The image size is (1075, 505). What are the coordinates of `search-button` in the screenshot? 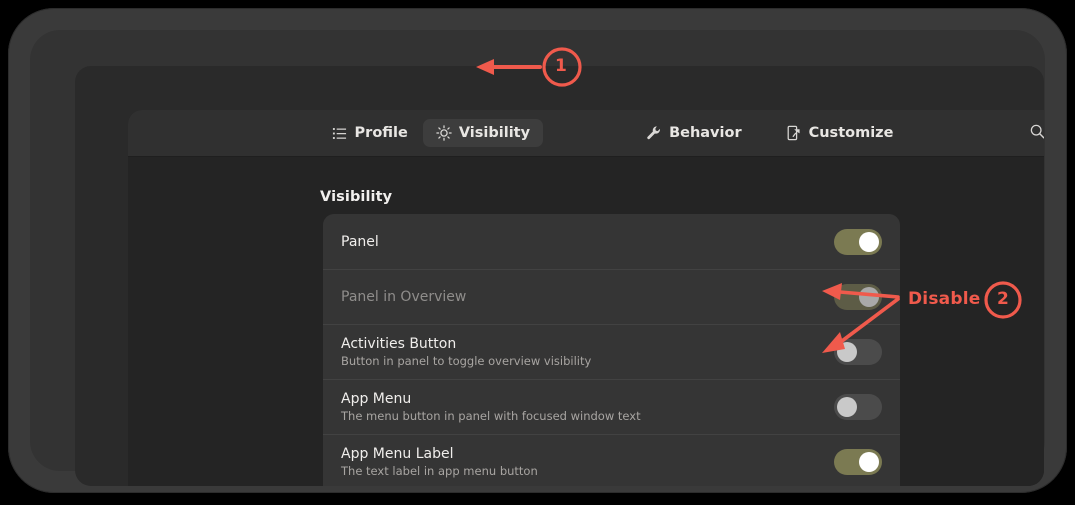 It's located at (1033, 133).